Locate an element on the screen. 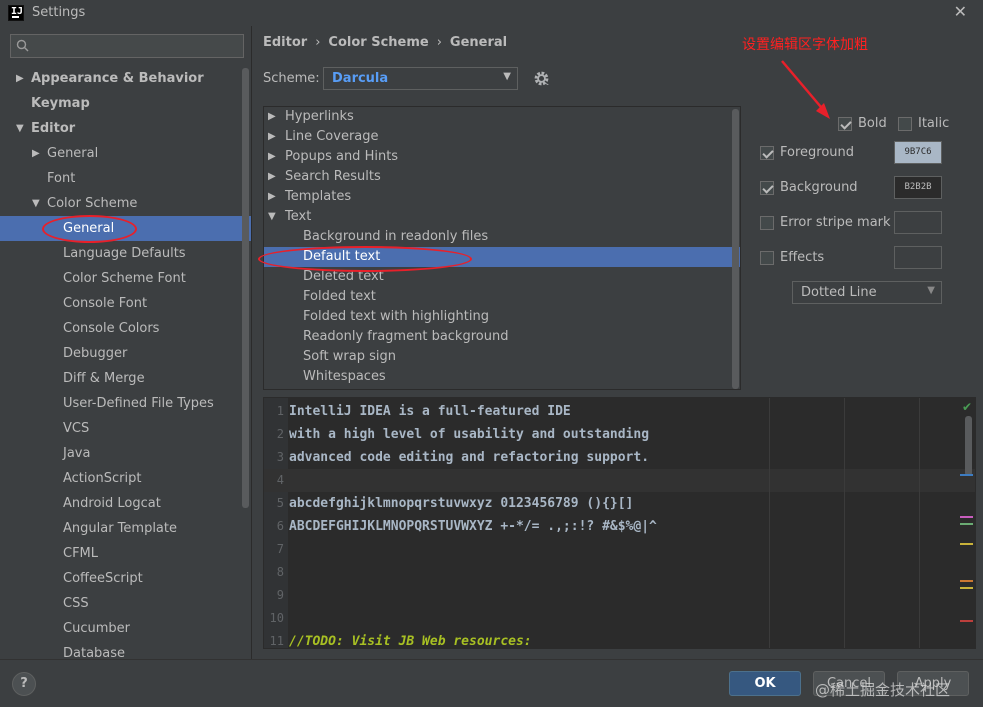  sidebar-item: ▶ Appearance & Behavior is located at coordinates (125, 78).